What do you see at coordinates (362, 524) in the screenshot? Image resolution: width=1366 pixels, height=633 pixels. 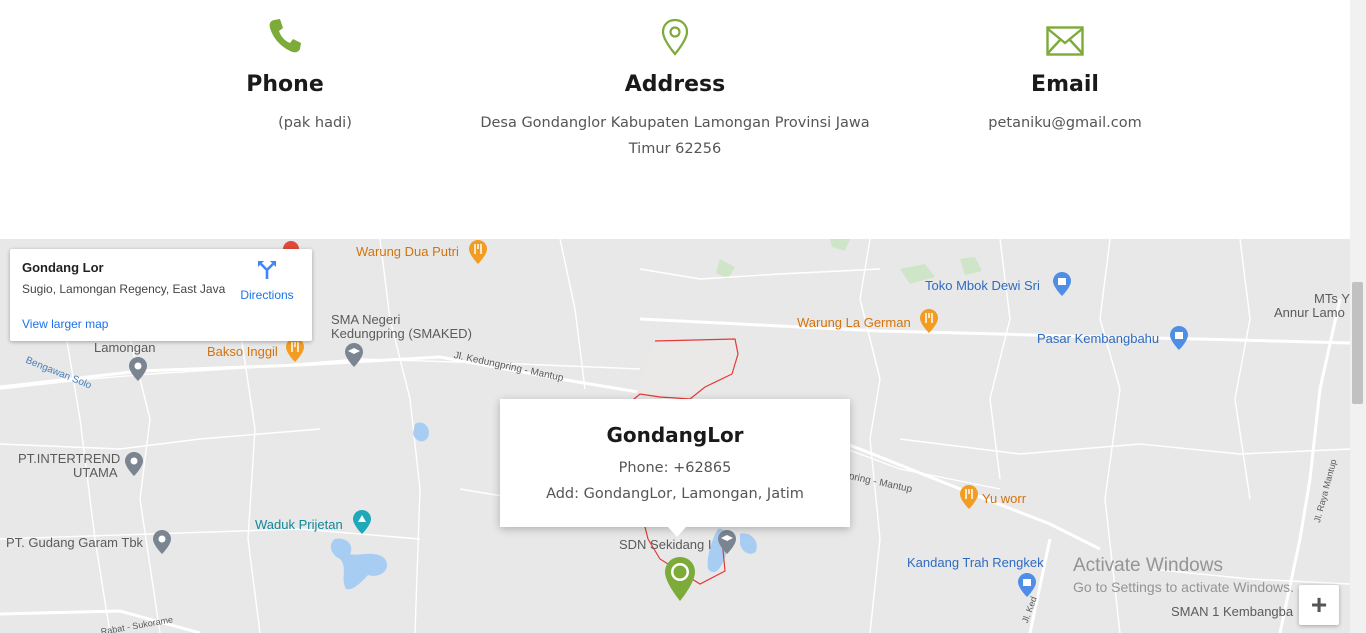 I see `park-pin-icon` at bounding box center [362, 524].